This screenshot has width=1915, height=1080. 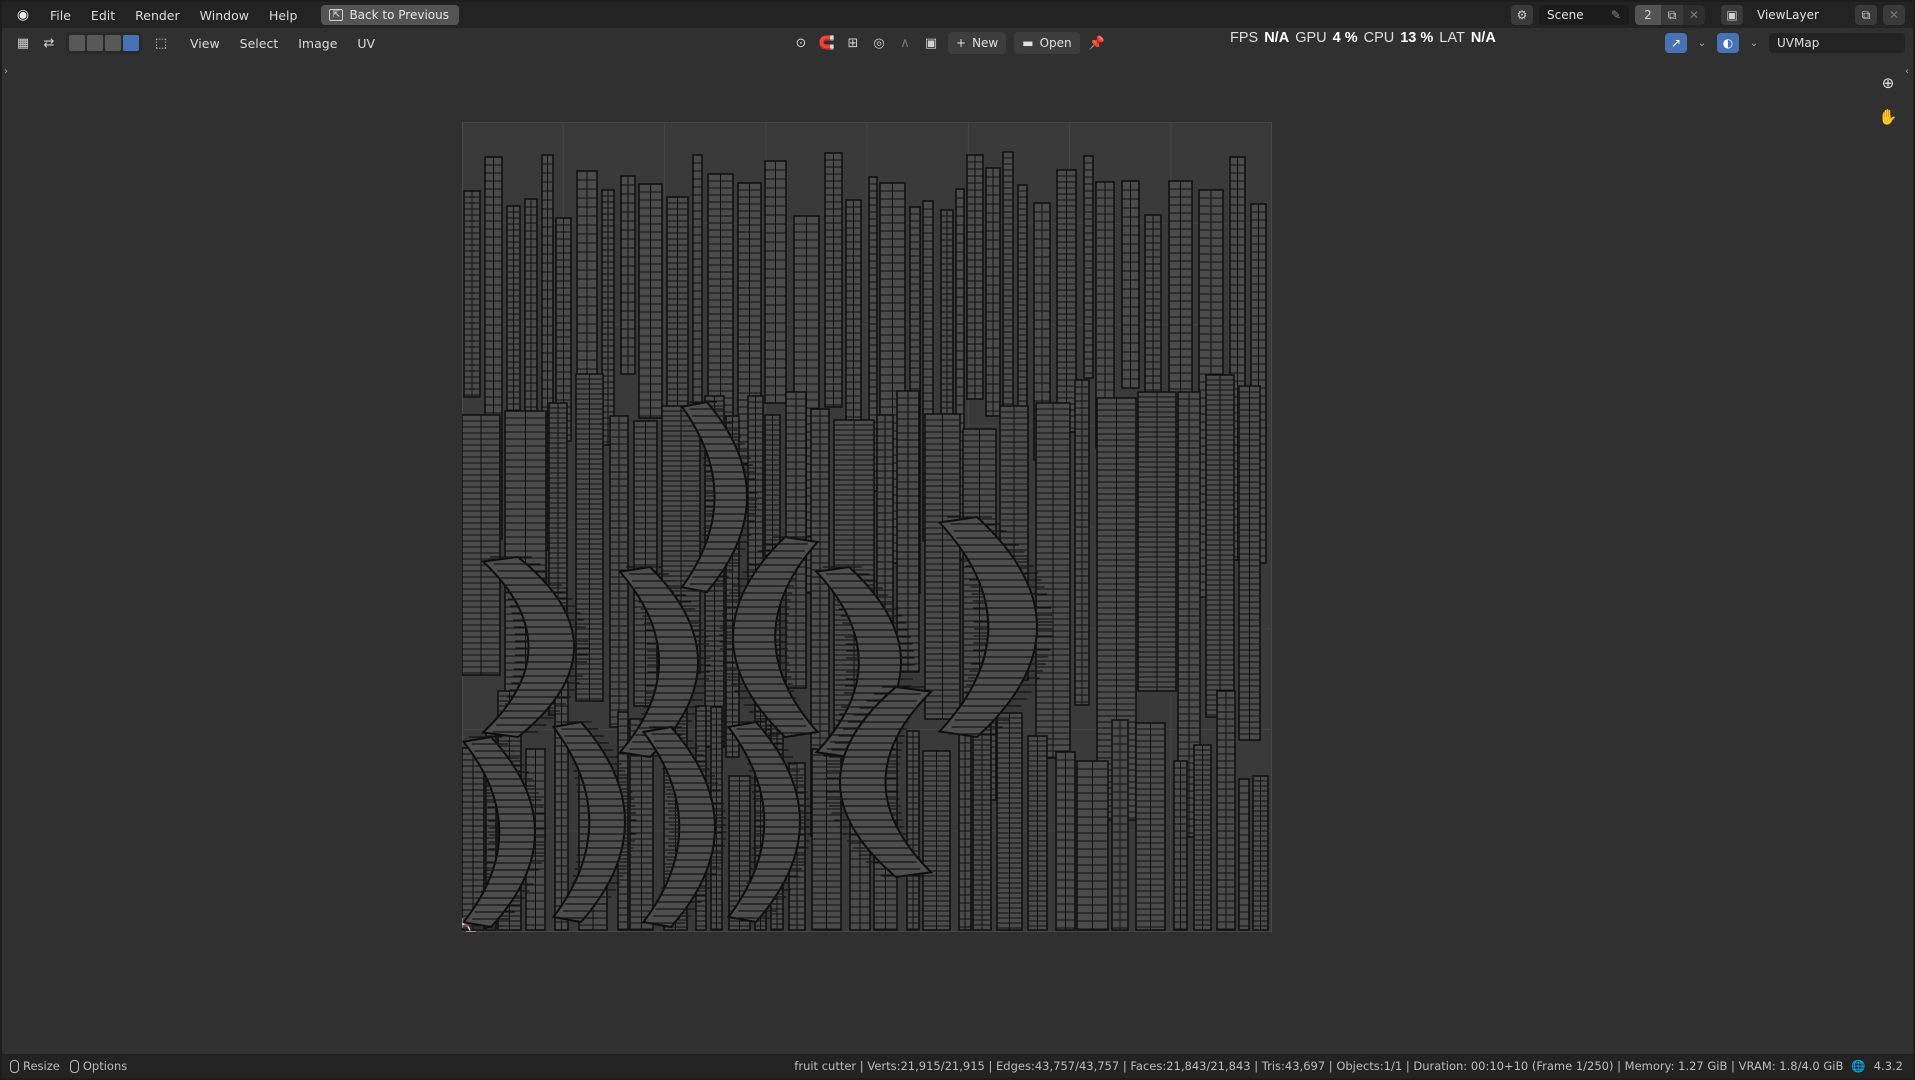 I want to click on pin-icon: ✎, so click(x=1616, y=15).